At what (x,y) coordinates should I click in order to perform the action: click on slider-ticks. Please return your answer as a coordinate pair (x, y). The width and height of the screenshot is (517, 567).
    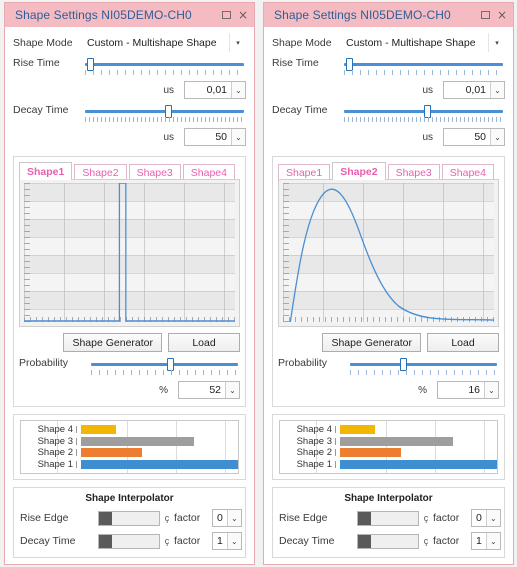
    Looking at the image, I should click on (164, 72).